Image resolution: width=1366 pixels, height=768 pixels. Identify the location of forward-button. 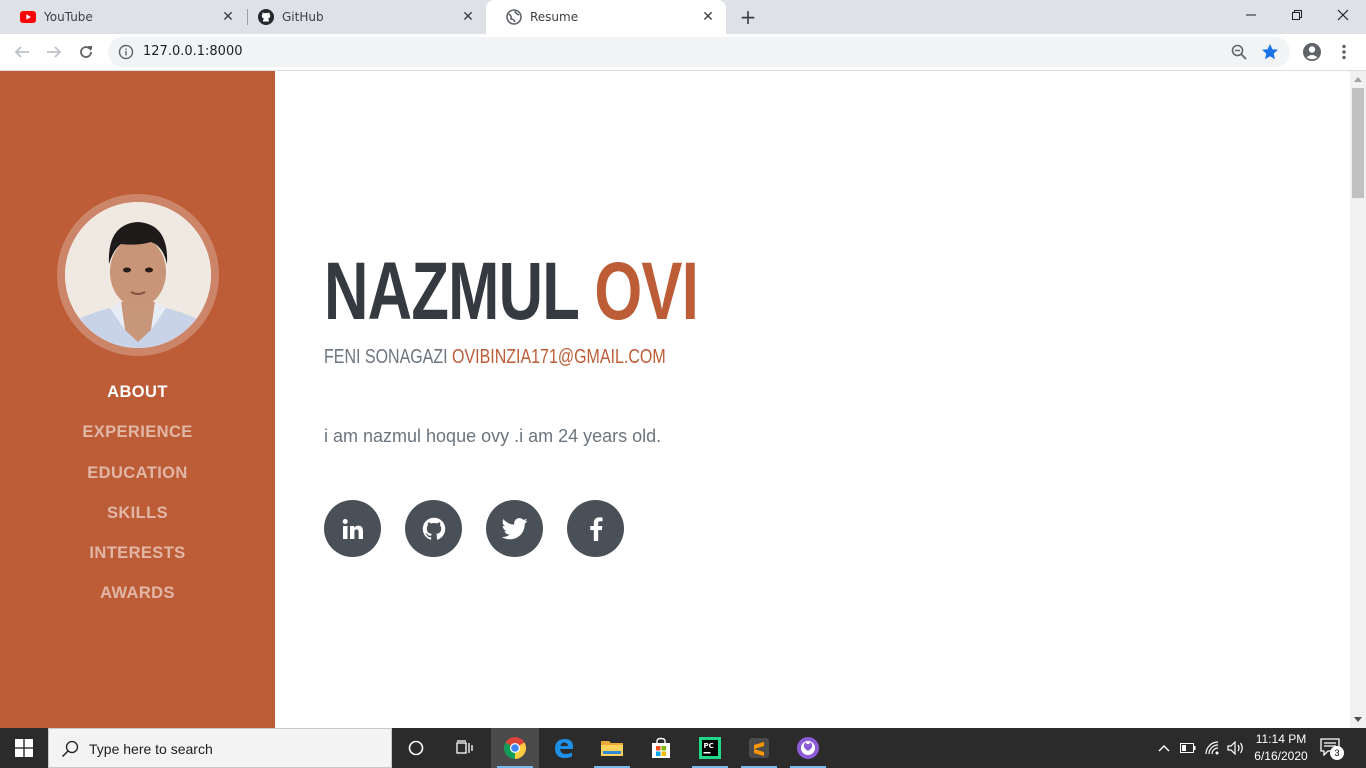
(54, 52).